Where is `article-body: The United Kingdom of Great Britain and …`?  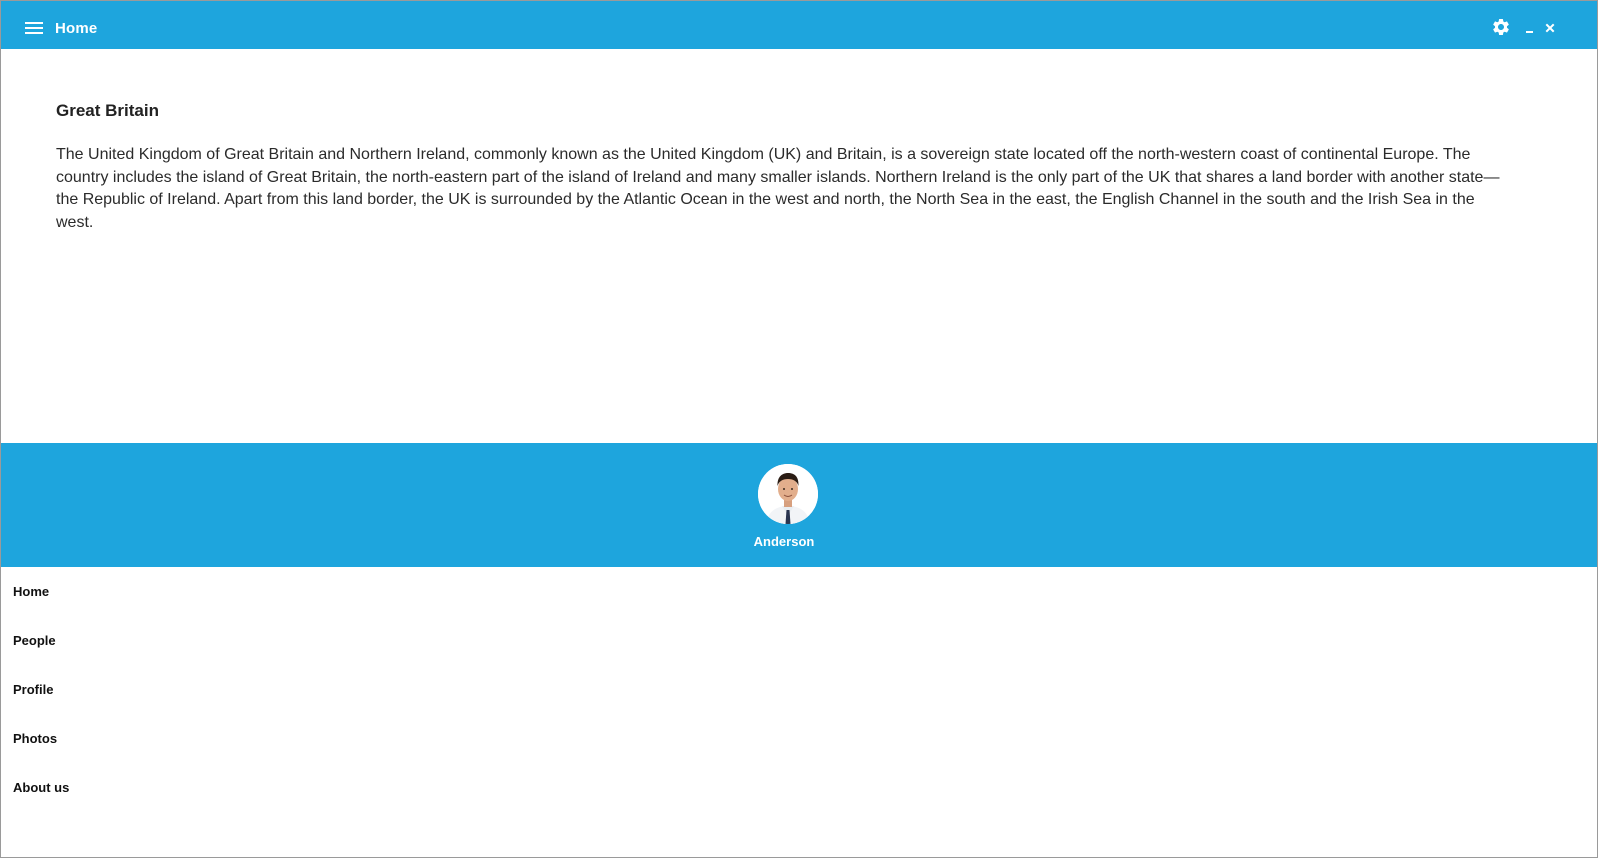
article-body: The United Kingdom of Great Britain and … is located at coordinates (778, 188).